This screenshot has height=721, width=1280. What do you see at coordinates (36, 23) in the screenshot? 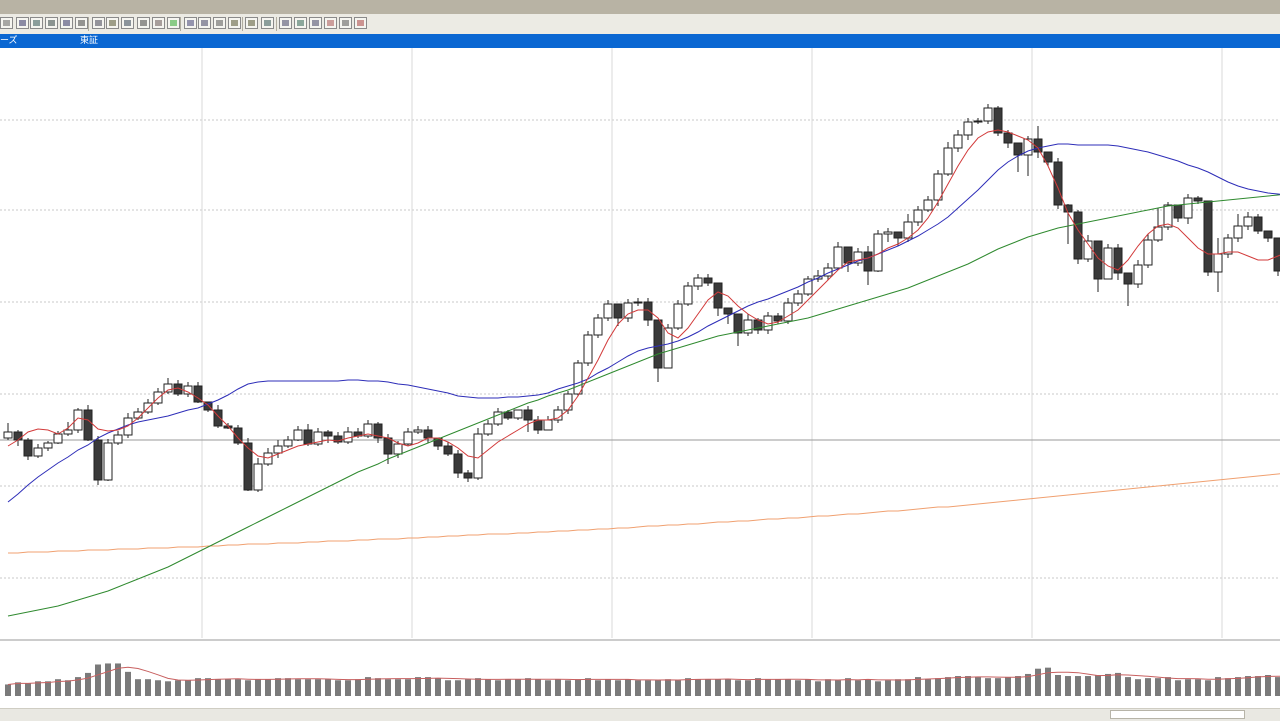
I see `candle-icon` at bounding box center [36, 23].